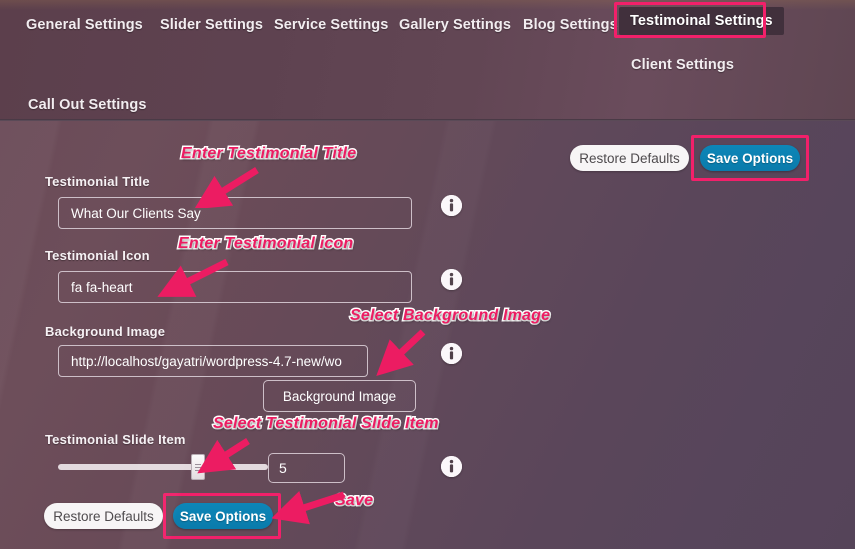 The width and height of the screenshot is (855, 549). I want to click on background-image-picker-button: Background Image, so click(339, 396).